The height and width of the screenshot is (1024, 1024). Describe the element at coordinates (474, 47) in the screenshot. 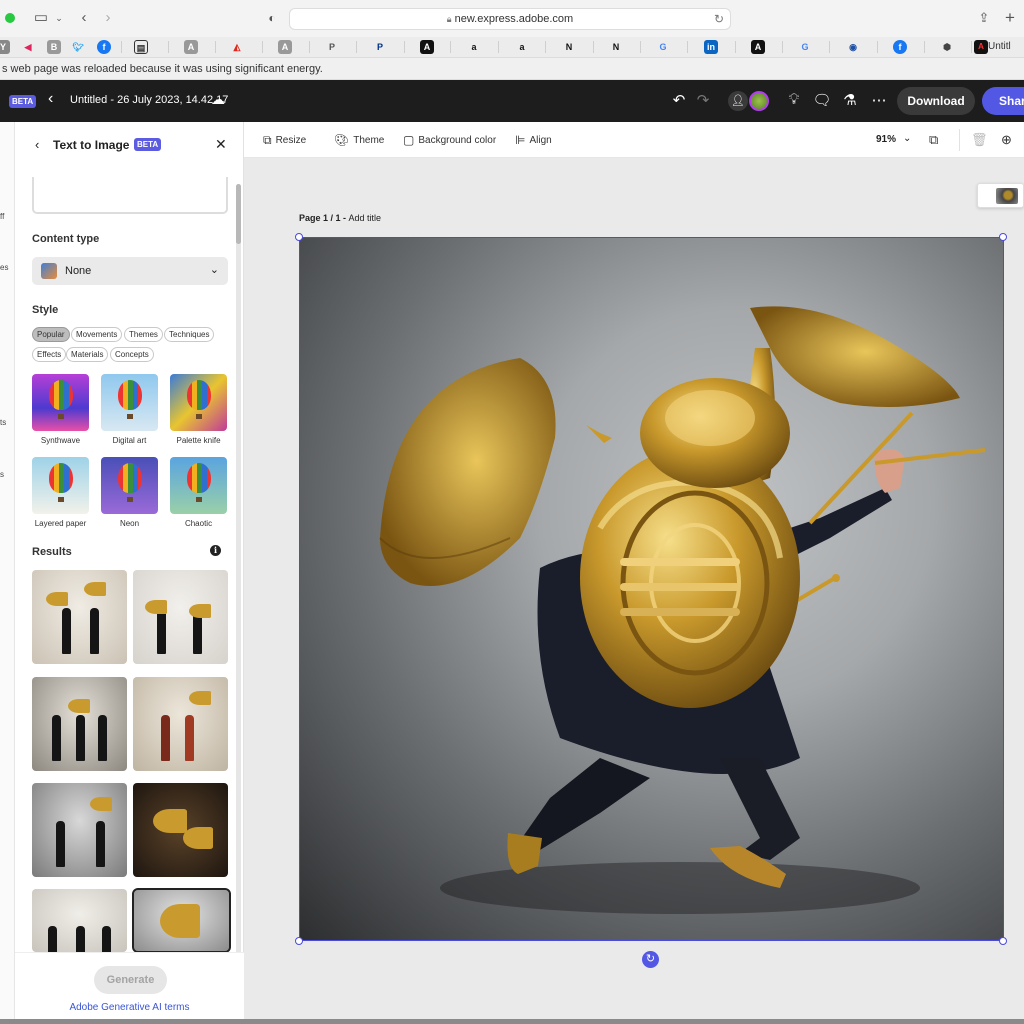

I see `bookmark-amazon-icon: a` at that location.